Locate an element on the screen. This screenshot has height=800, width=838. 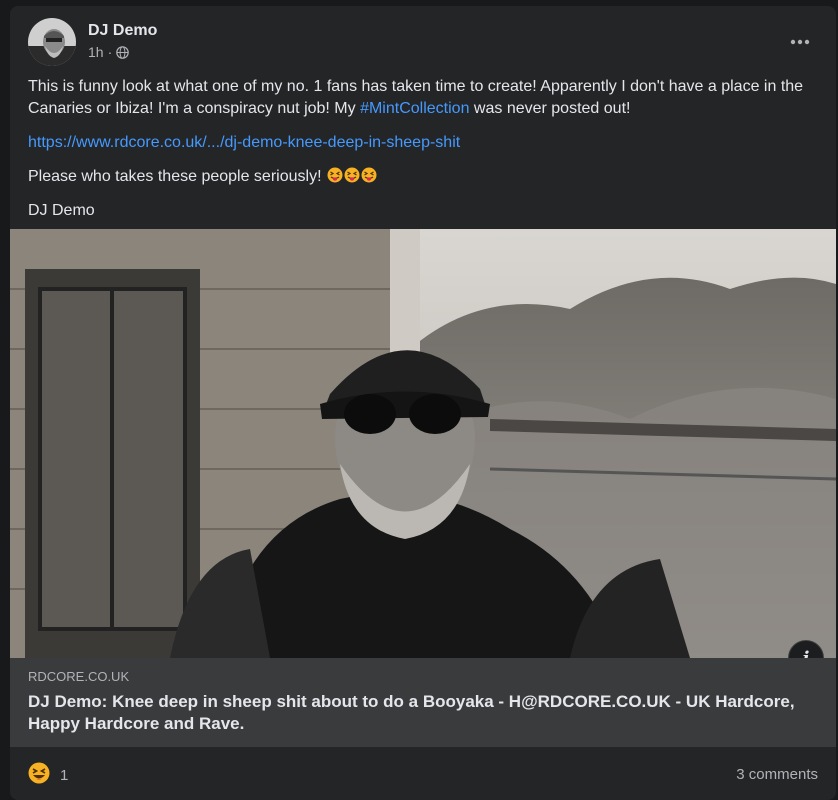
avatar is located at coordinates (52, 42).